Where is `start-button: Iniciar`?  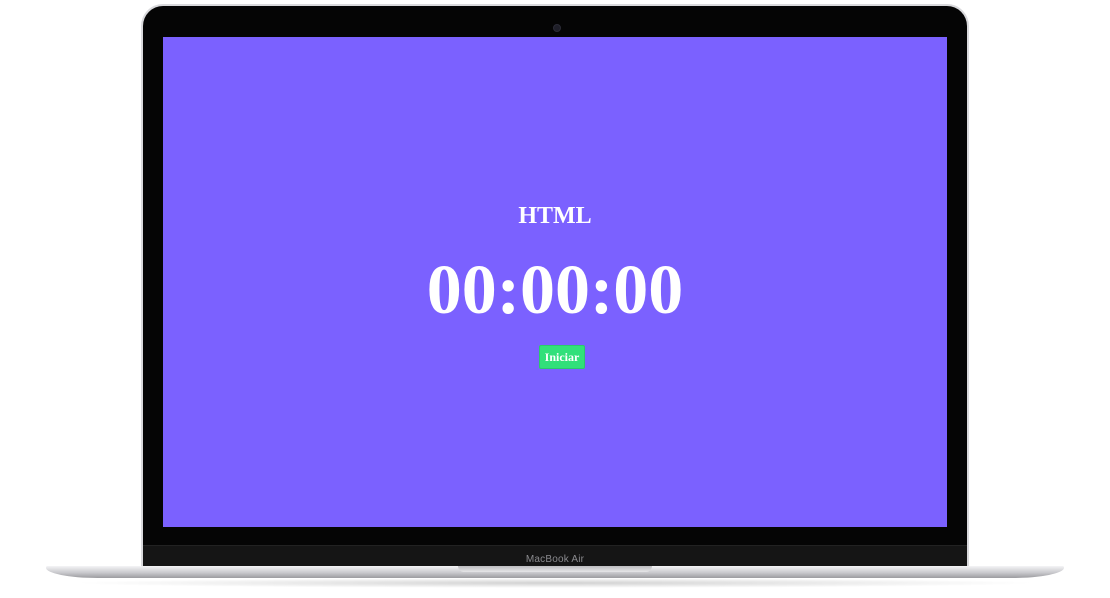
start-button: Iniciar is located at coordinates (562, 357).